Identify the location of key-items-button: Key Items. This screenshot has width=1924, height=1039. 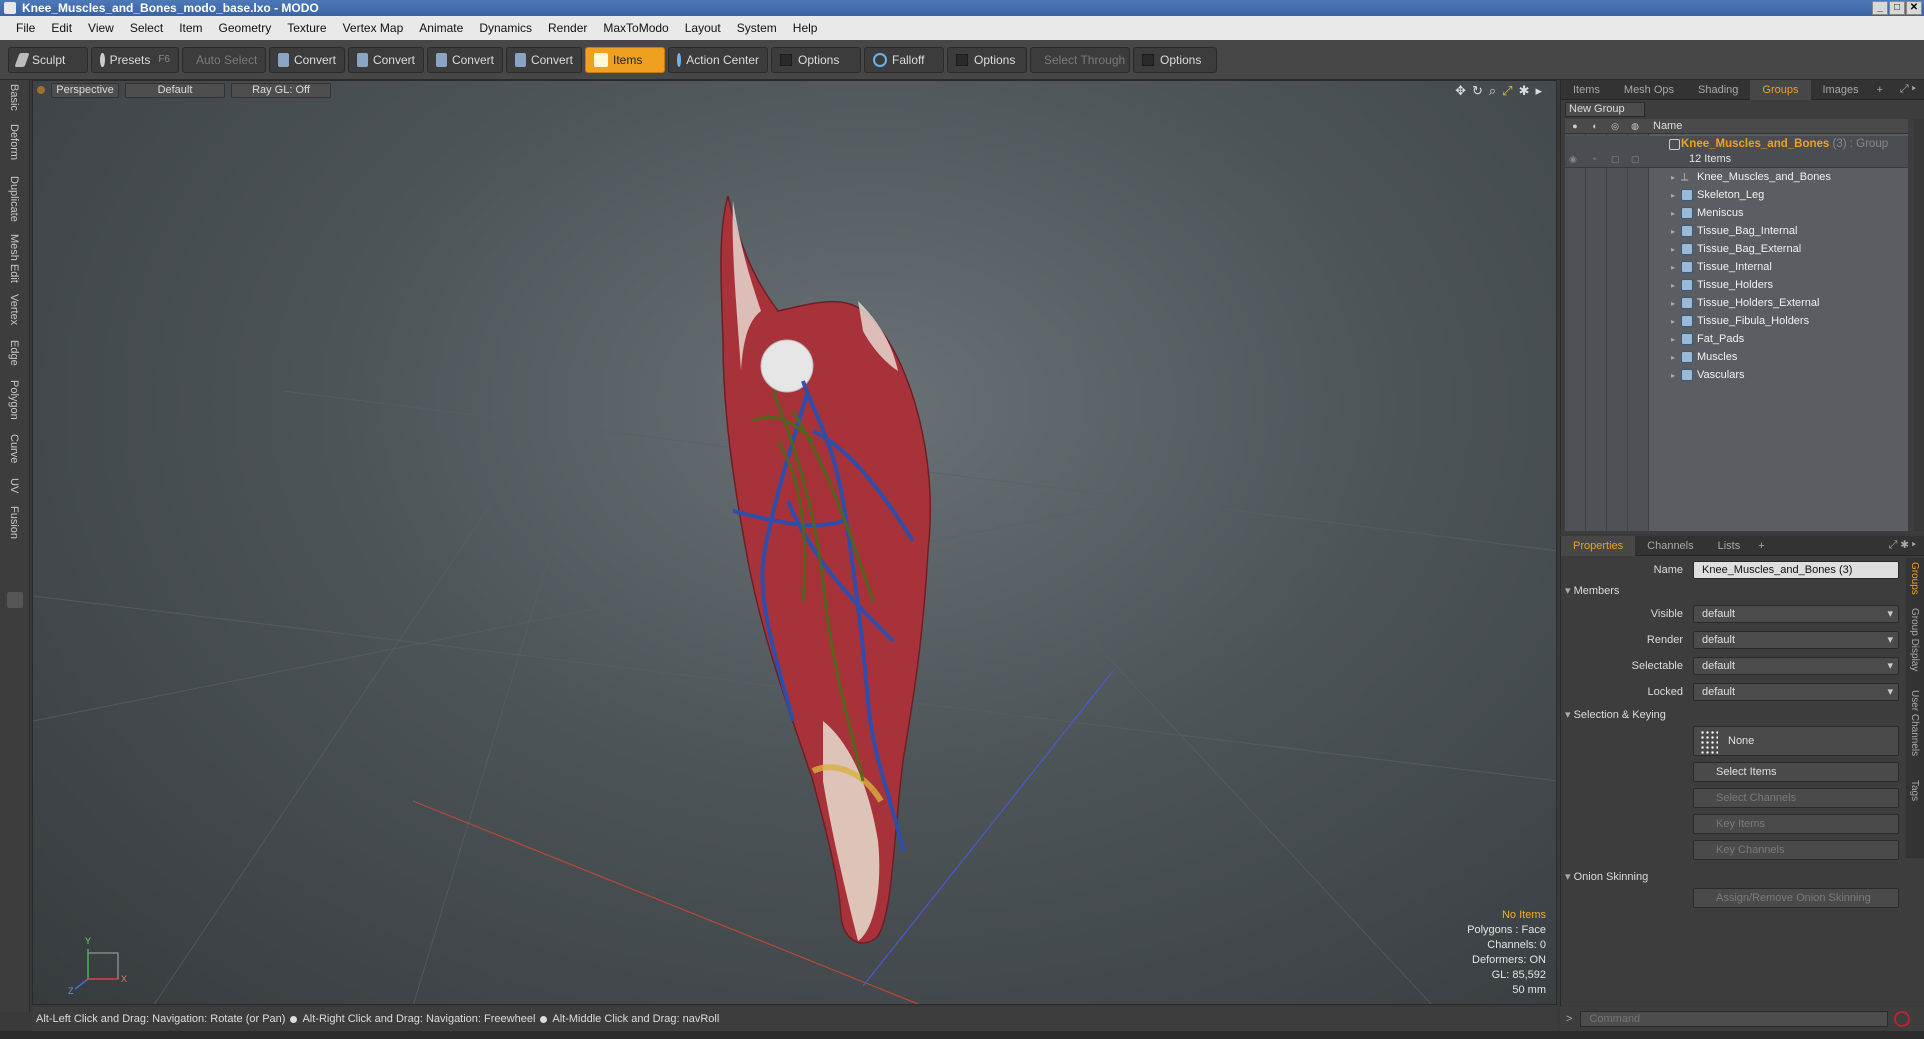
(1796, 824).